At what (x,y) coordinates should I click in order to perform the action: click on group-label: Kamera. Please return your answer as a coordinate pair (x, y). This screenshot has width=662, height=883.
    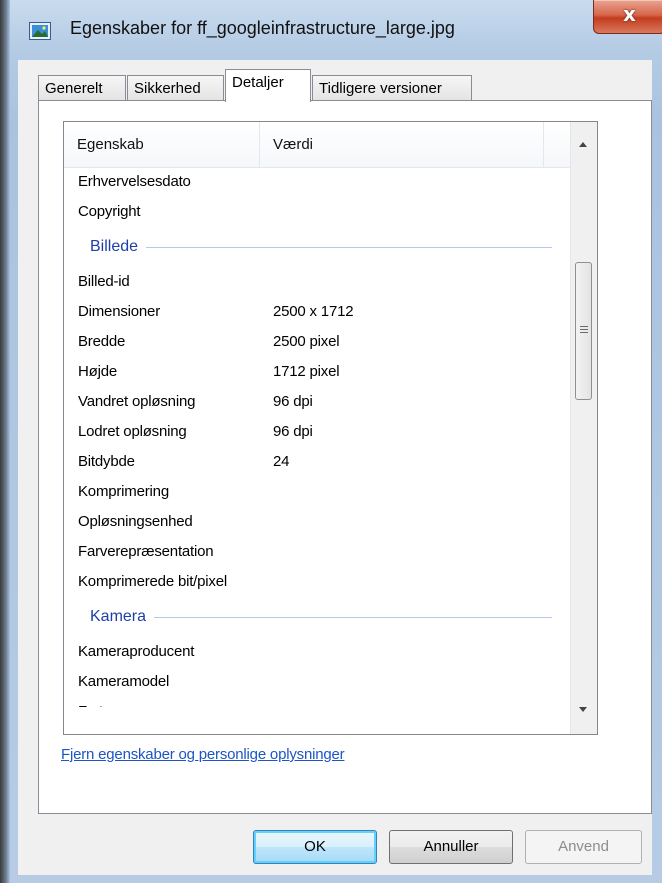
    Looking at the image, I should click on (122, 617).